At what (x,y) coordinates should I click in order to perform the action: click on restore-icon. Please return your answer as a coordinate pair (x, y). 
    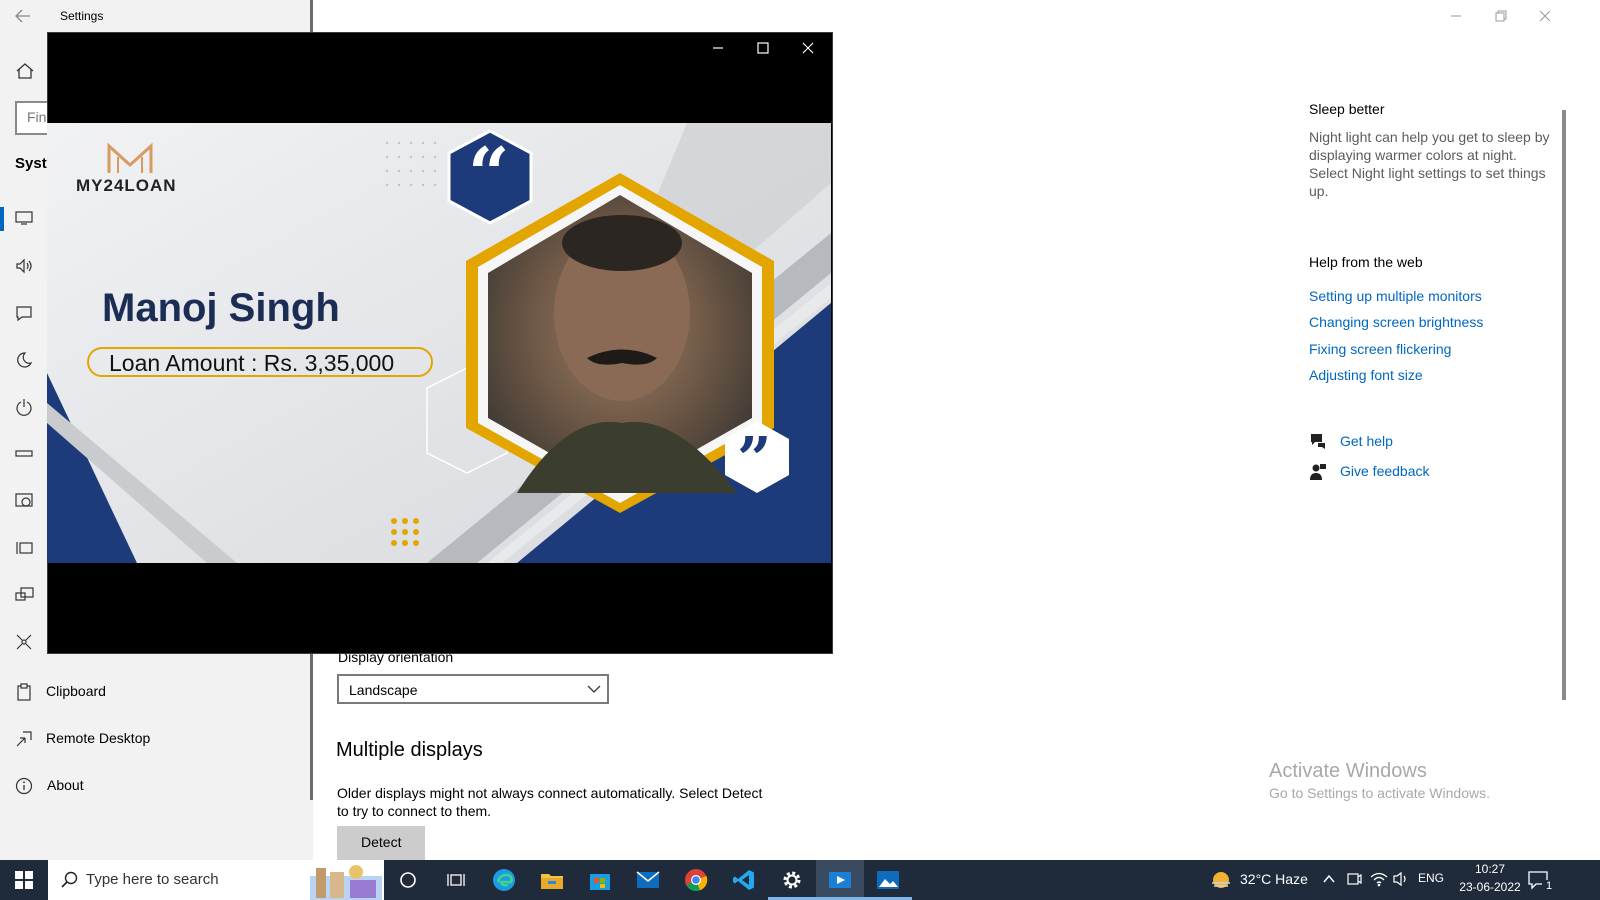
    Looking at the image, I should click on (1501, 16).